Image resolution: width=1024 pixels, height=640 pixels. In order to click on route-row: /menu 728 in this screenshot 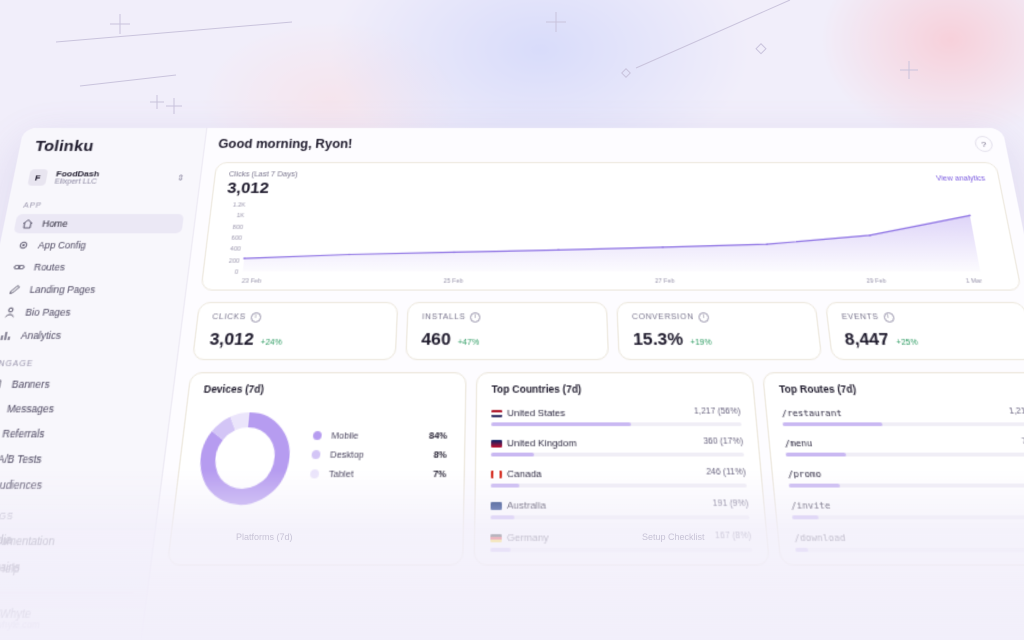, I will do `click(904, 447)`.